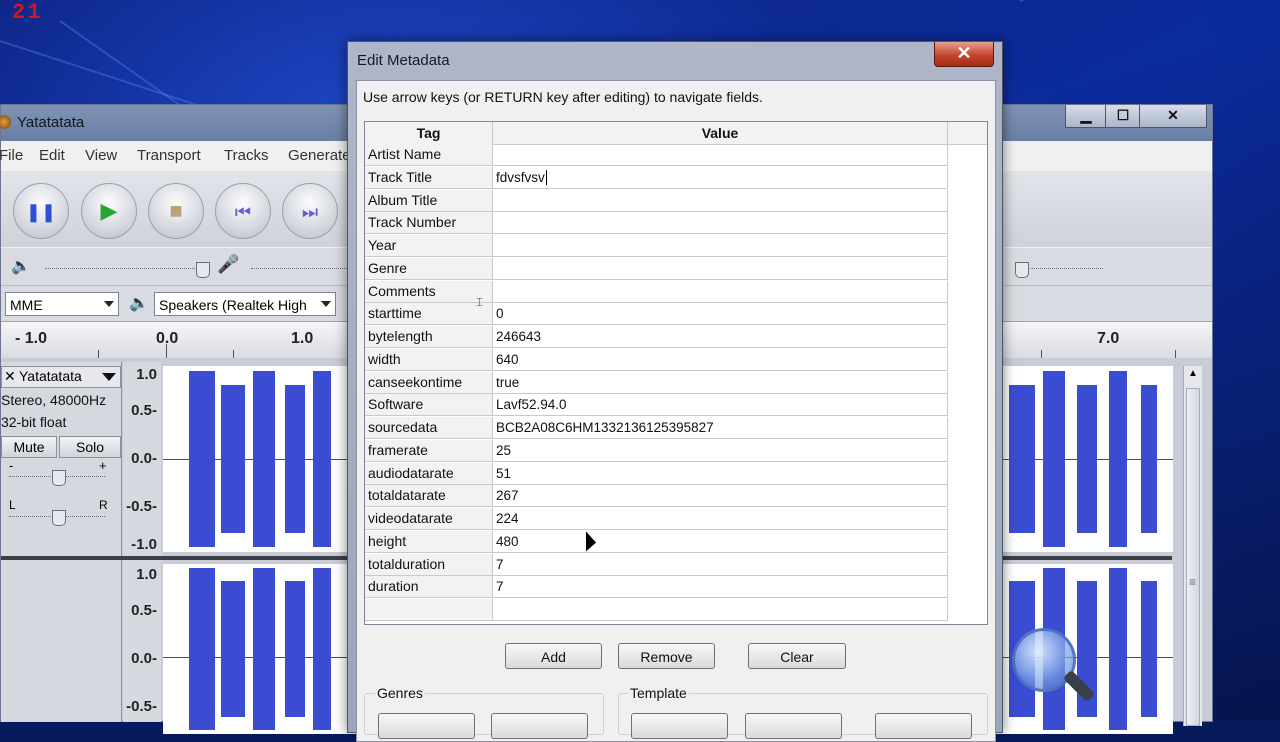 The width and height of the screenshot is (1280, 742). What do you see at coordinates (964, 54) in the screenshot?
I see `dialog-close-button: ✕` at bounding box center [964, 54].